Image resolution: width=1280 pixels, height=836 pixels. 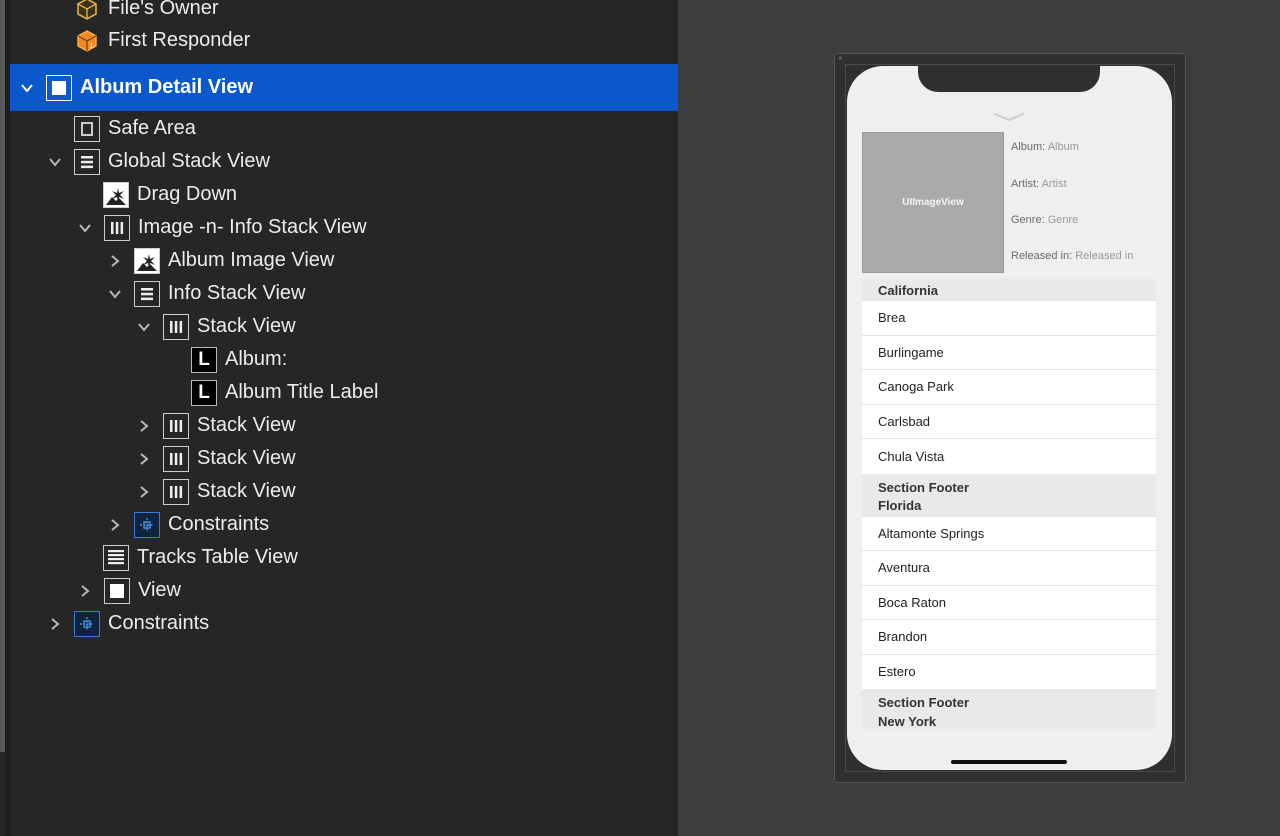 I want to click on svg-text: 1, so click(x=91, y=46).